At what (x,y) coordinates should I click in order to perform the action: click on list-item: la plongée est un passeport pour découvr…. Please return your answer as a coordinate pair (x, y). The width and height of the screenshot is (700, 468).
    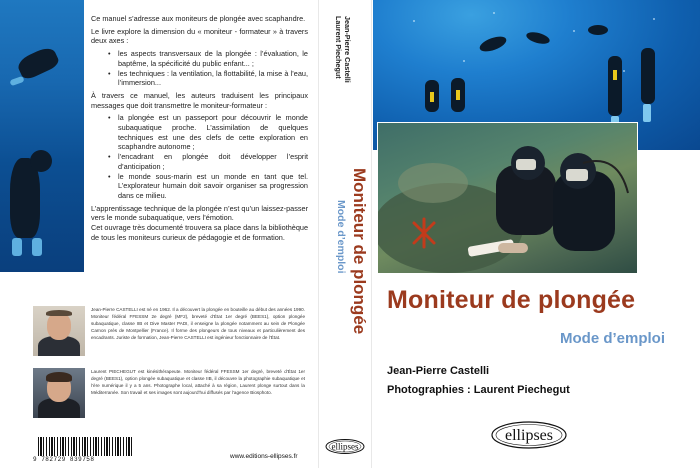
    Looking at the image, I should click on (199, 132).